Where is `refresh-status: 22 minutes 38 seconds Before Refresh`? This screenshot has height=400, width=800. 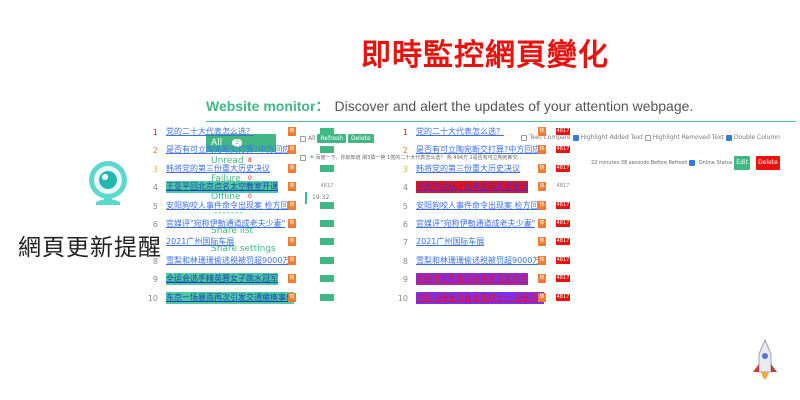 refresh-status: 22 minutes 38 seconds Before Refresh is located at coordinates (639, 163).